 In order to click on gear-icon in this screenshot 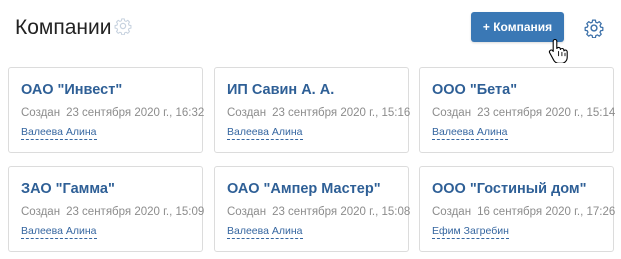, I will do `click(123, 26)`.